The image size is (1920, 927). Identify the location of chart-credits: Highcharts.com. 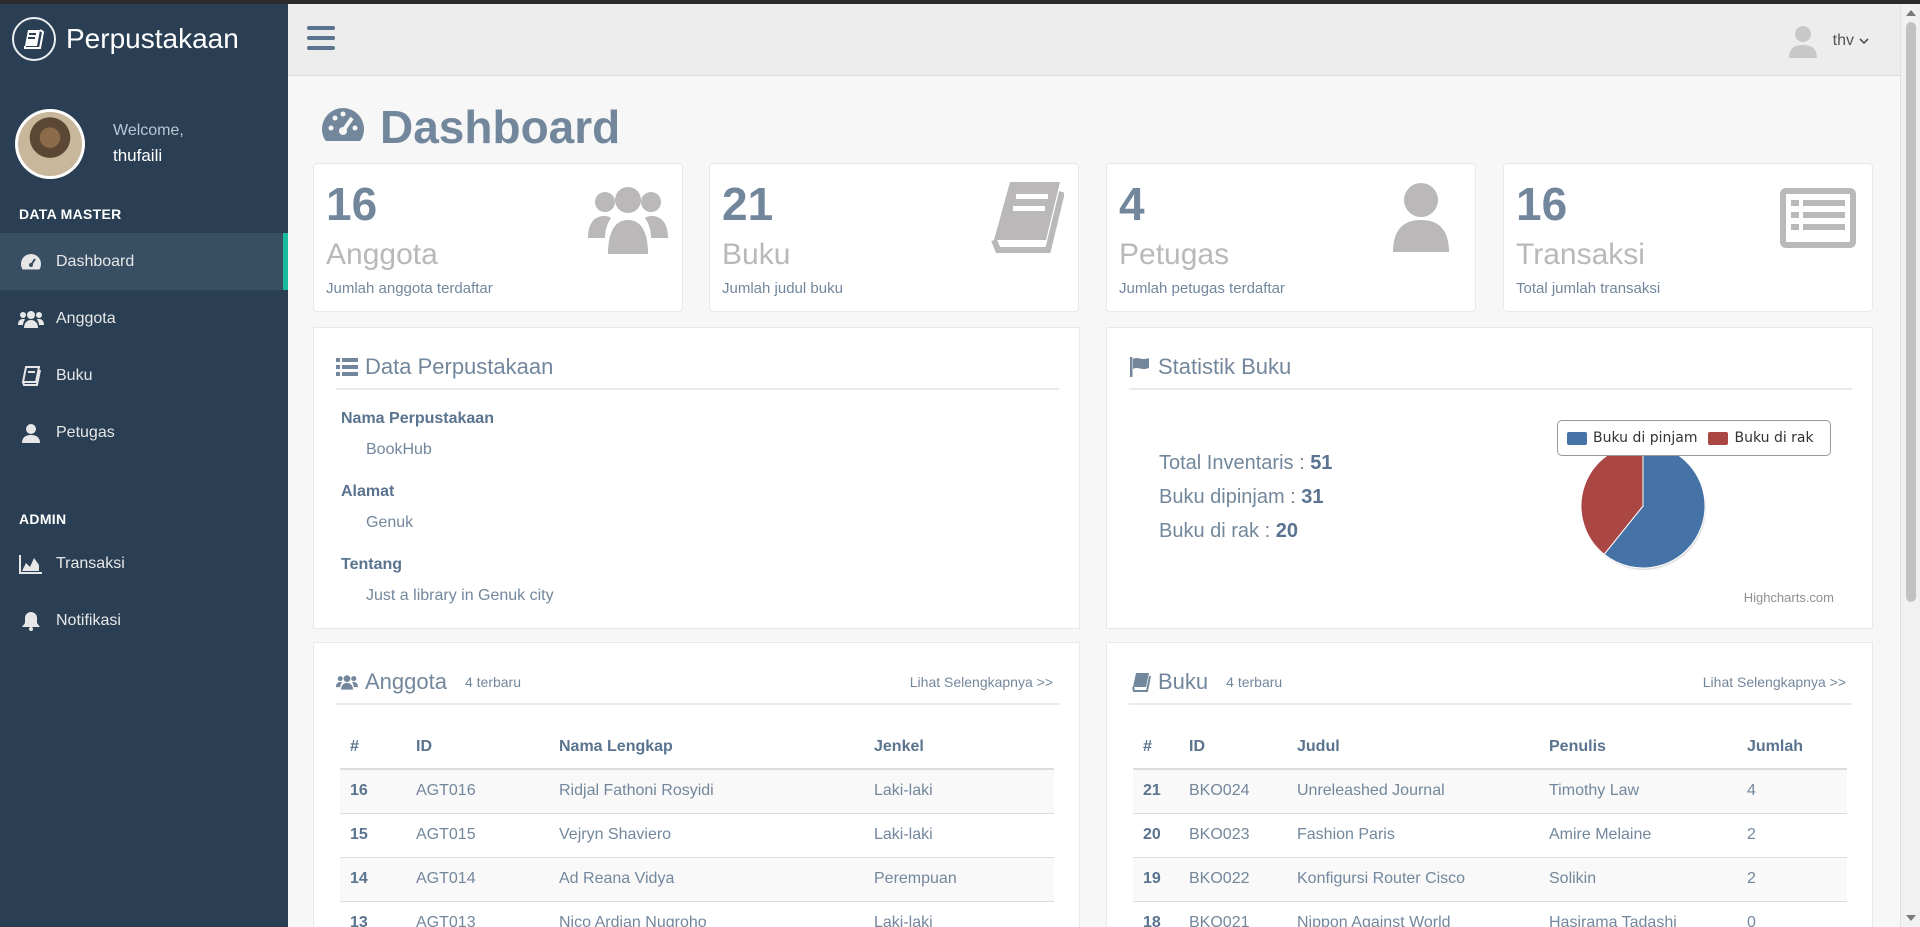
(1789, 597).